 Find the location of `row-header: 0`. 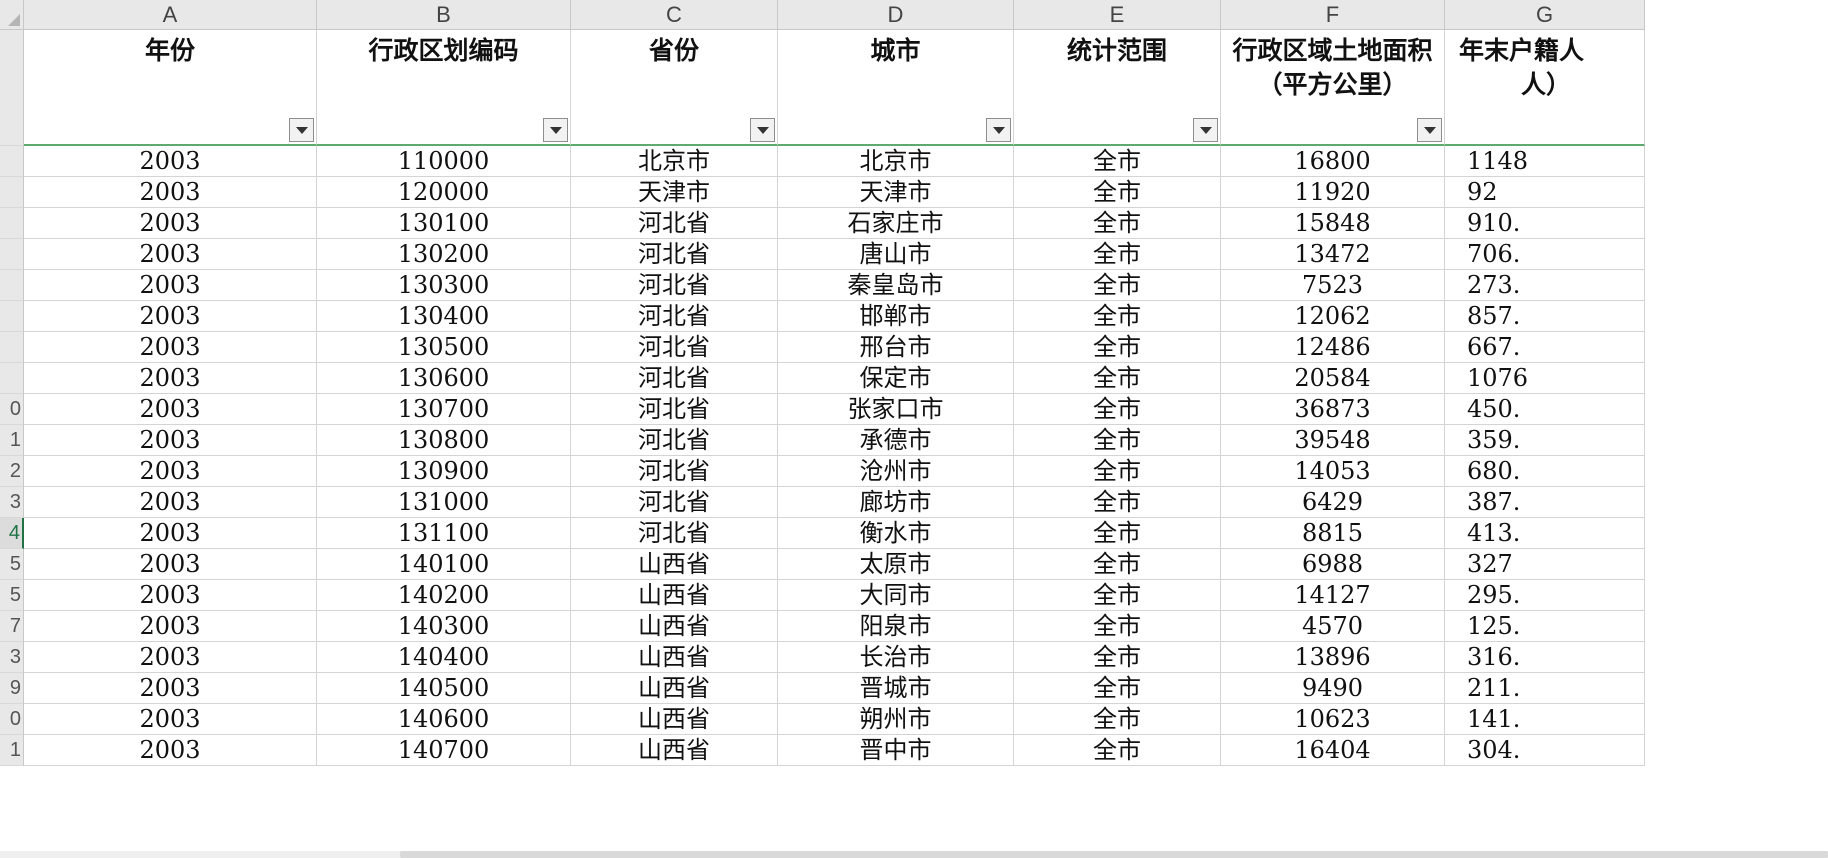

row-header: 0 is located at coordinates (12, 719).